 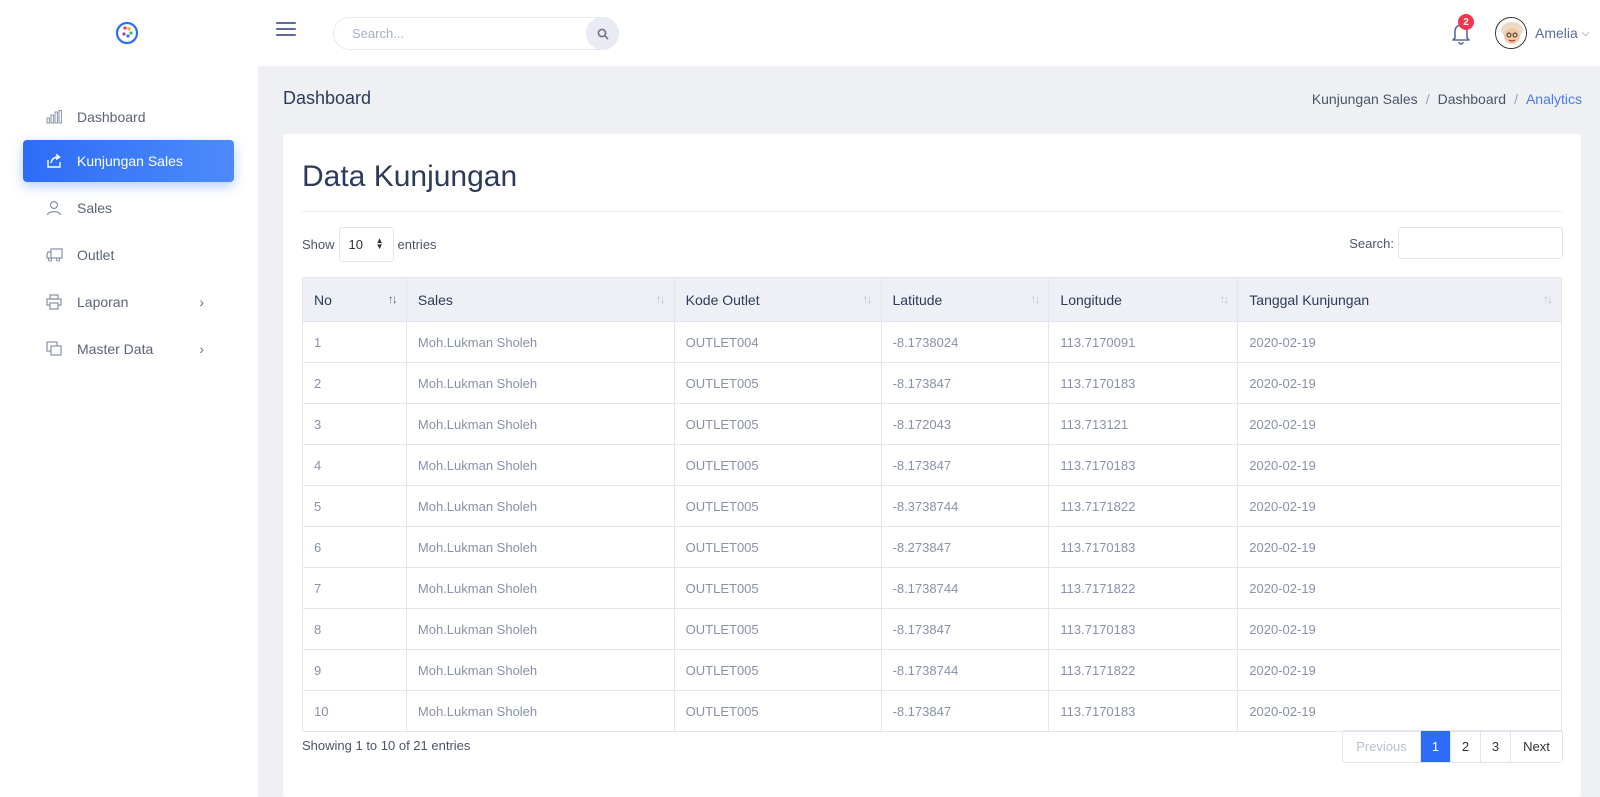 I want to click on menu-toggle-icon, so click(x=286, y=30).